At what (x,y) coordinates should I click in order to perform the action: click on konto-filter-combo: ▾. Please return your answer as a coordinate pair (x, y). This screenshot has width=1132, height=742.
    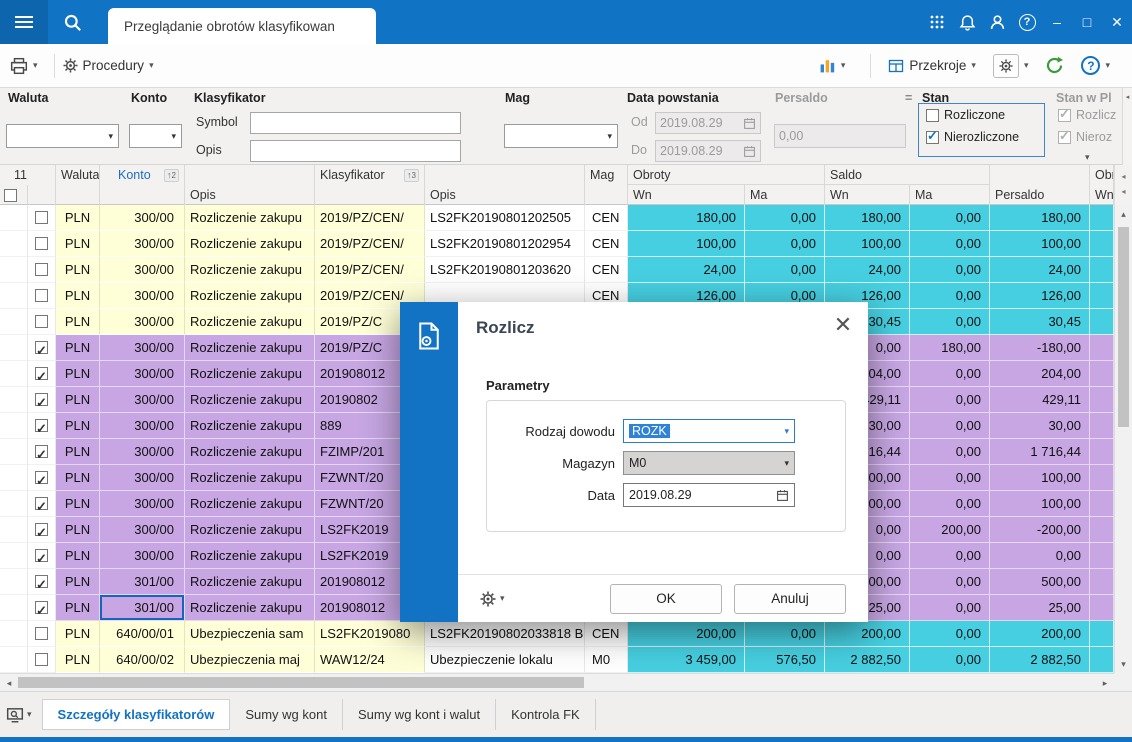
    Looking at the image, I should click on (155, 136).